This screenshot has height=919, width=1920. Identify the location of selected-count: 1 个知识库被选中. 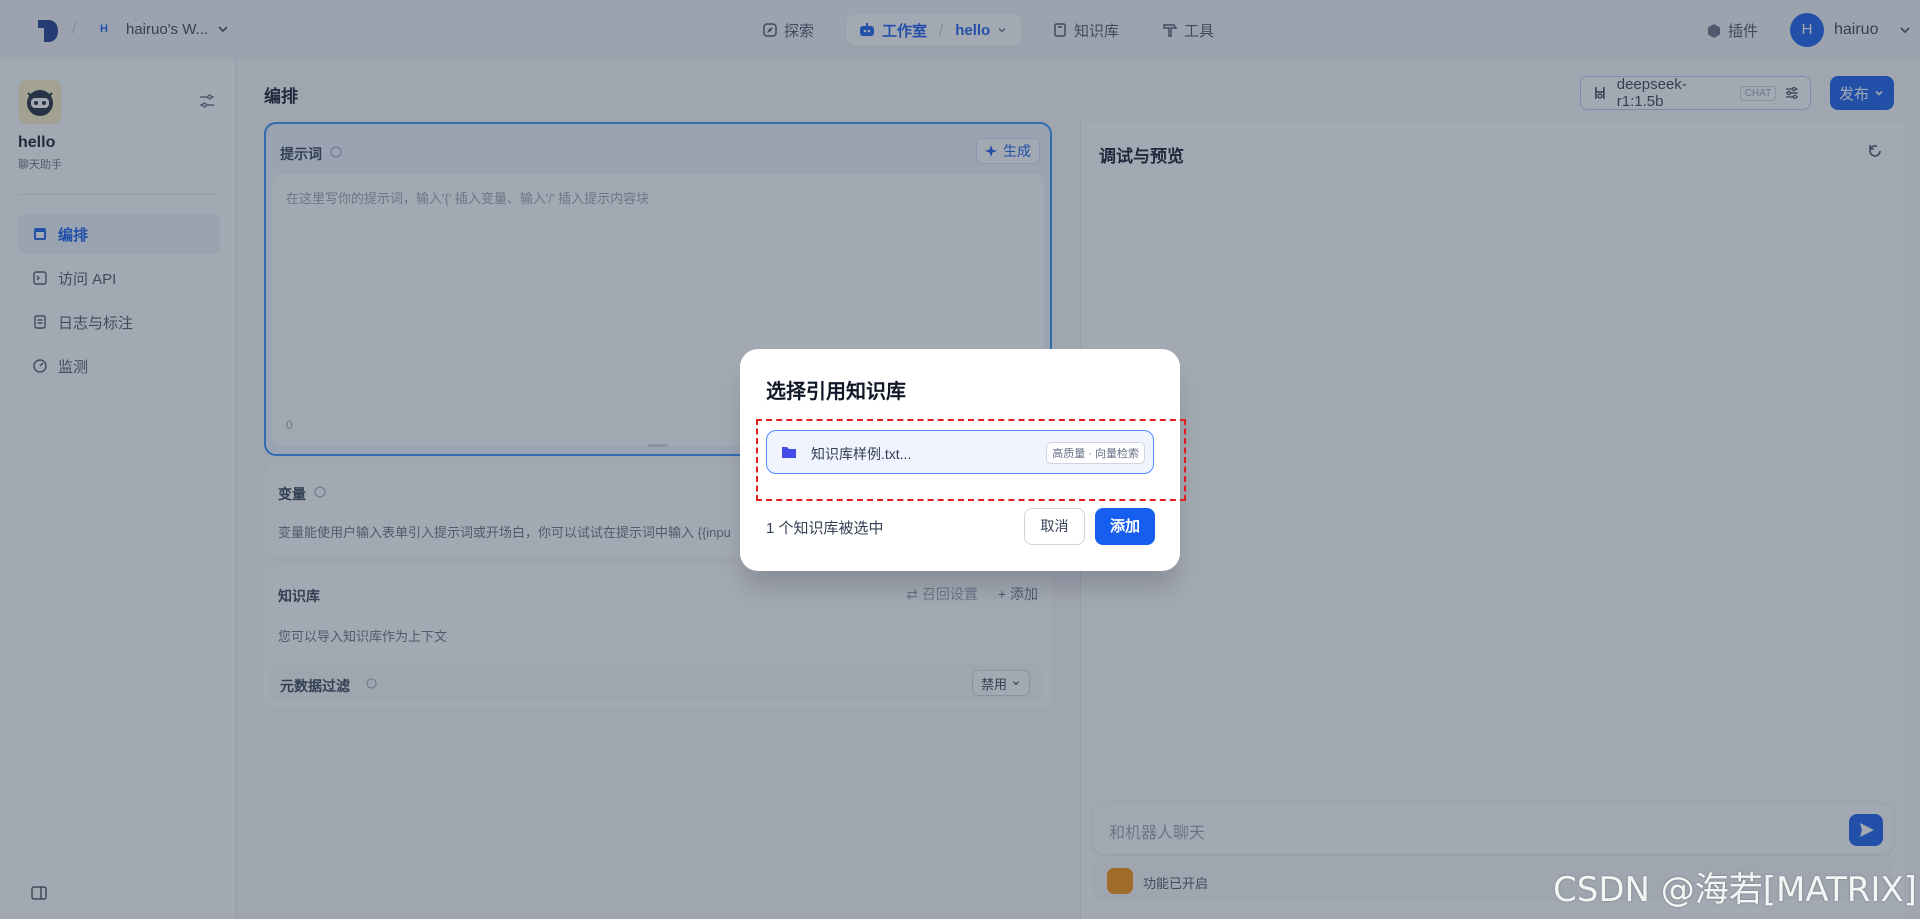
(825, 528).